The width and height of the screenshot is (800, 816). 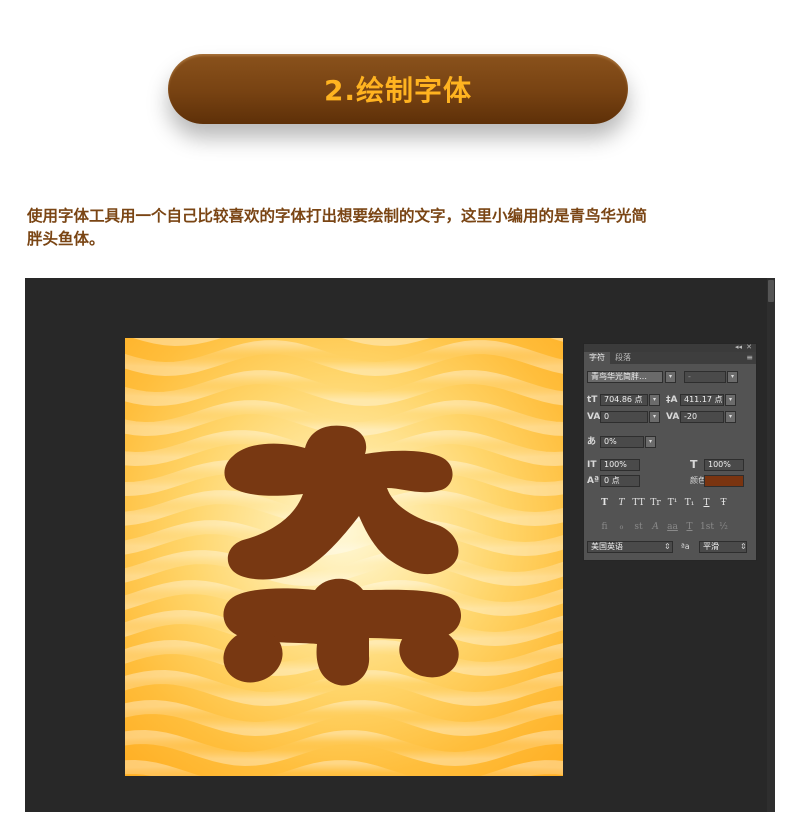 What do you see at coordinates (620, 465) in the screenshot?
I see `vertical-scale-field: 100%` at bounding box center [620, 465].